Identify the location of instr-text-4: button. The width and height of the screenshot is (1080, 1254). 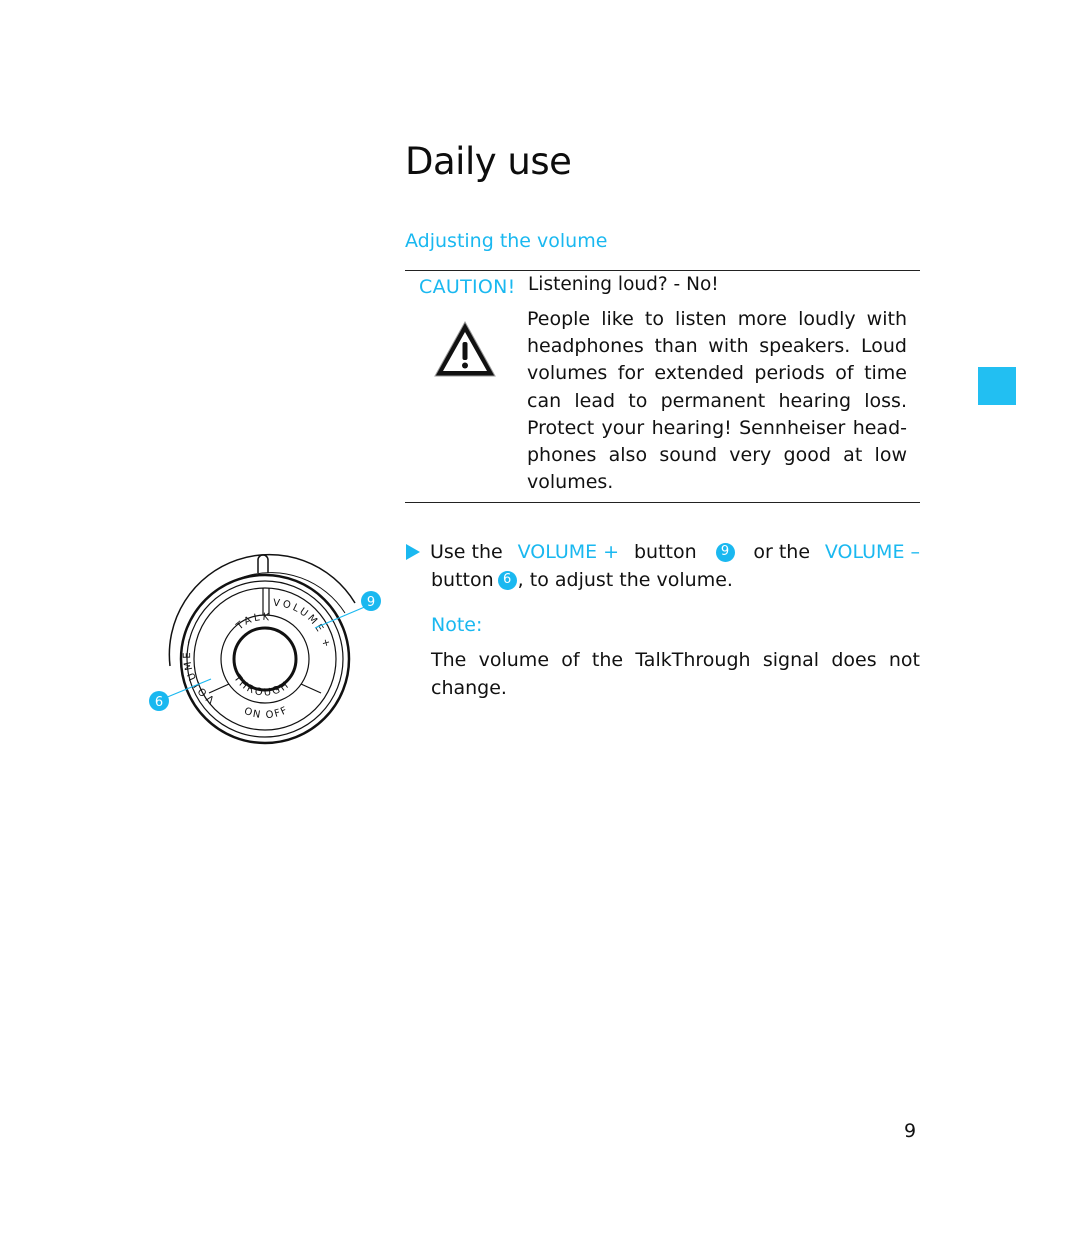
(462, 580).